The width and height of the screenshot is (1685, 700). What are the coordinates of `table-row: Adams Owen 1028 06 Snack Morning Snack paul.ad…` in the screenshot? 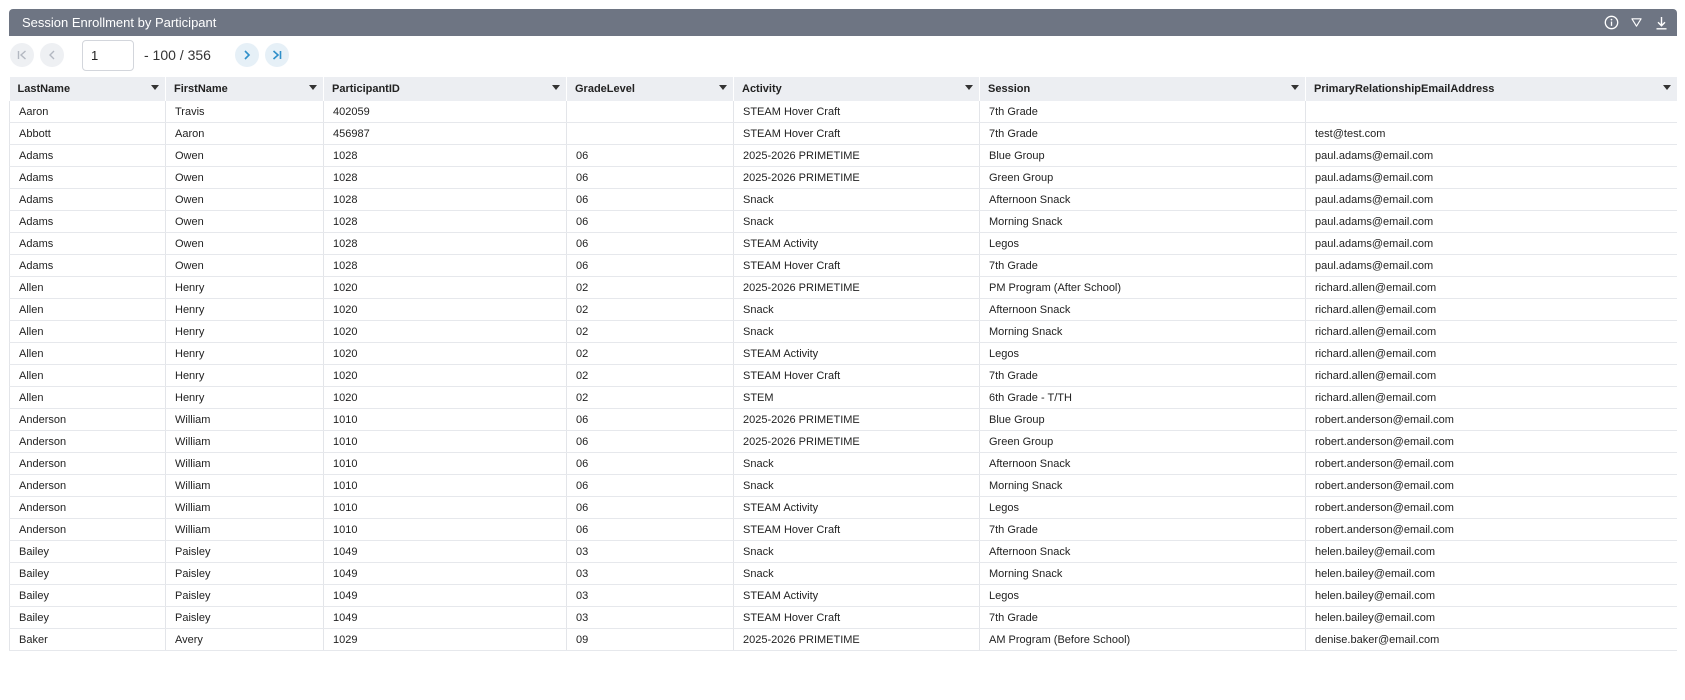 It's located at (843, 221).